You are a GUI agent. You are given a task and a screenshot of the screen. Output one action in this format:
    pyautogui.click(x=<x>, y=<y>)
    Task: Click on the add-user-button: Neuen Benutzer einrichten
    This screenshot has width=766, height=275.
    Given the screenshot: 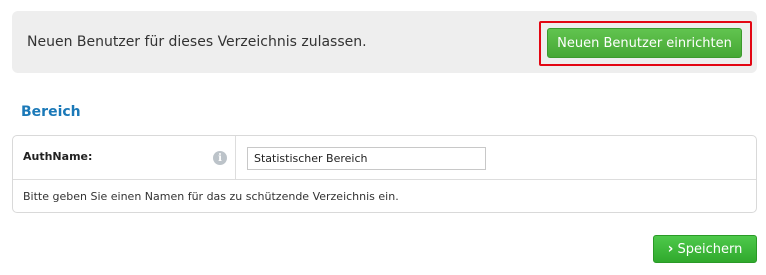 What is the action you would take?
    pyautogui.click(x=644, y=43)
    